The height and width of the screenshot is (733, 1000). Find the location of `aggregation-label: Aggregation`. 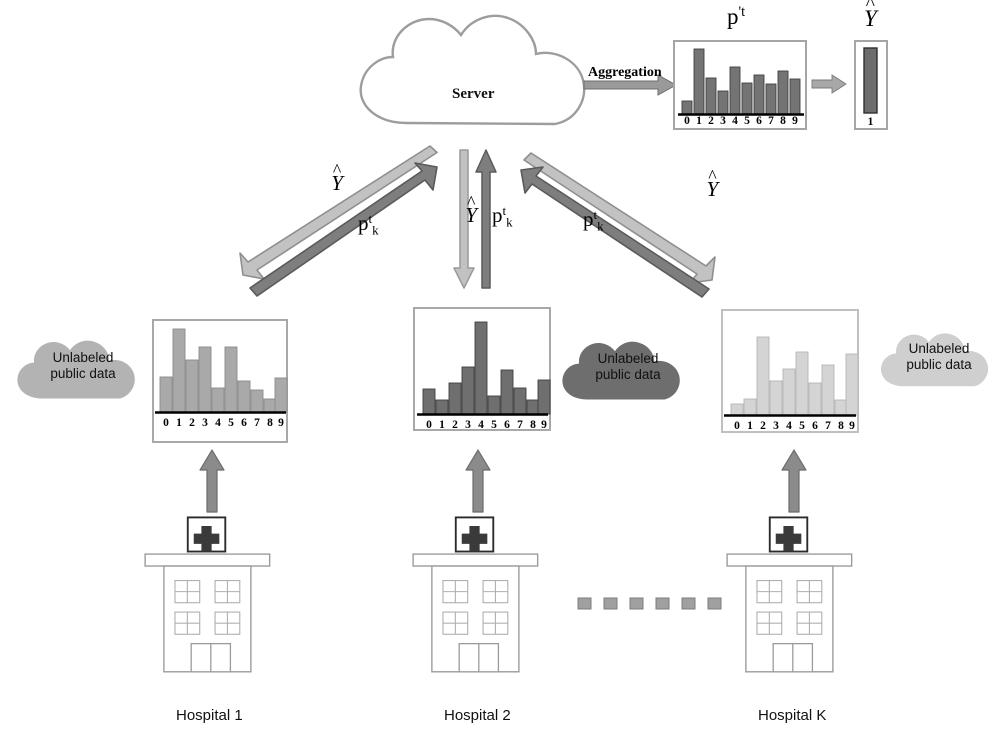

aggregation-label: Aggregation is located at coordinates (625, 72).